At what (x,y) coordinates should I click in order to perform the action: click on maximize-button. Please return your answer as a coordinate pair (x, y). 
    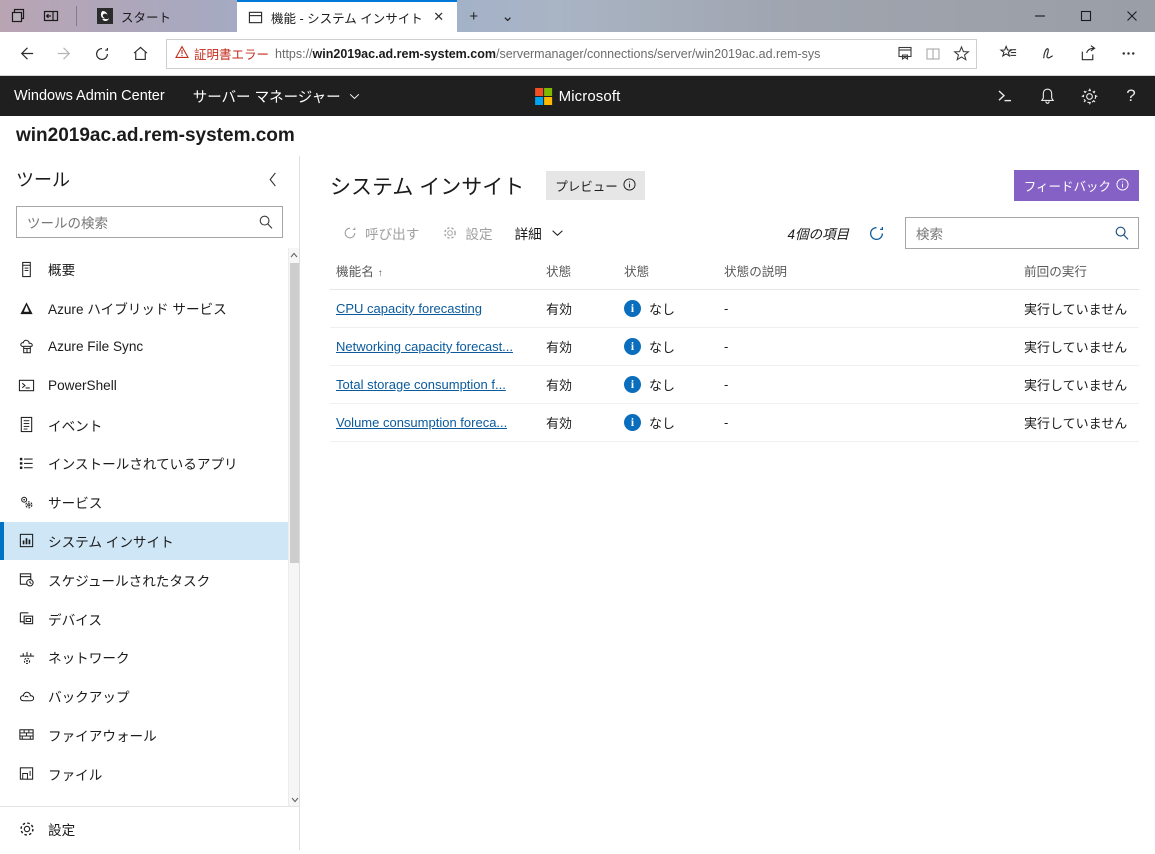
    Looking at the image, I should click on (1086, 16).